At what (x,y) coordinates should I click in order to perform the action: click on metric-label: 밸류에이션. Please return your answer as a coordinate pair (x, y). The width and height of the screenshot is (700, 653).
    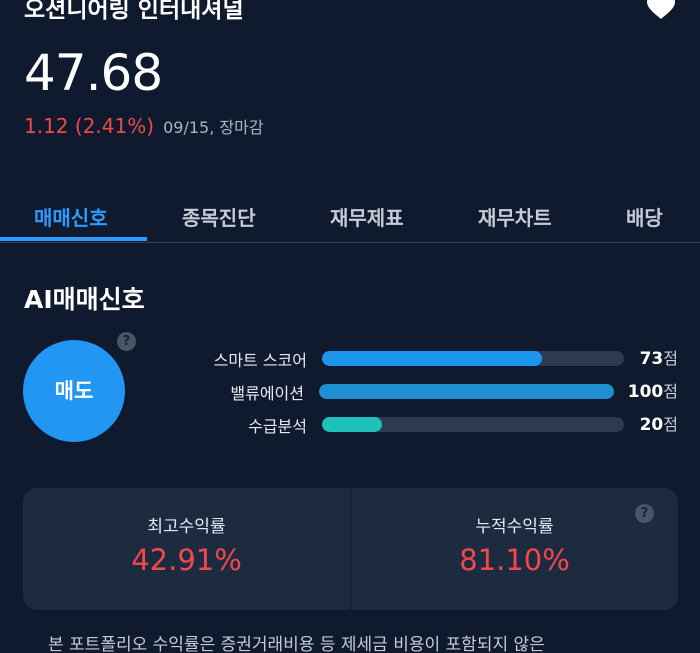
    Looking at the image, I should click on (267, 393).